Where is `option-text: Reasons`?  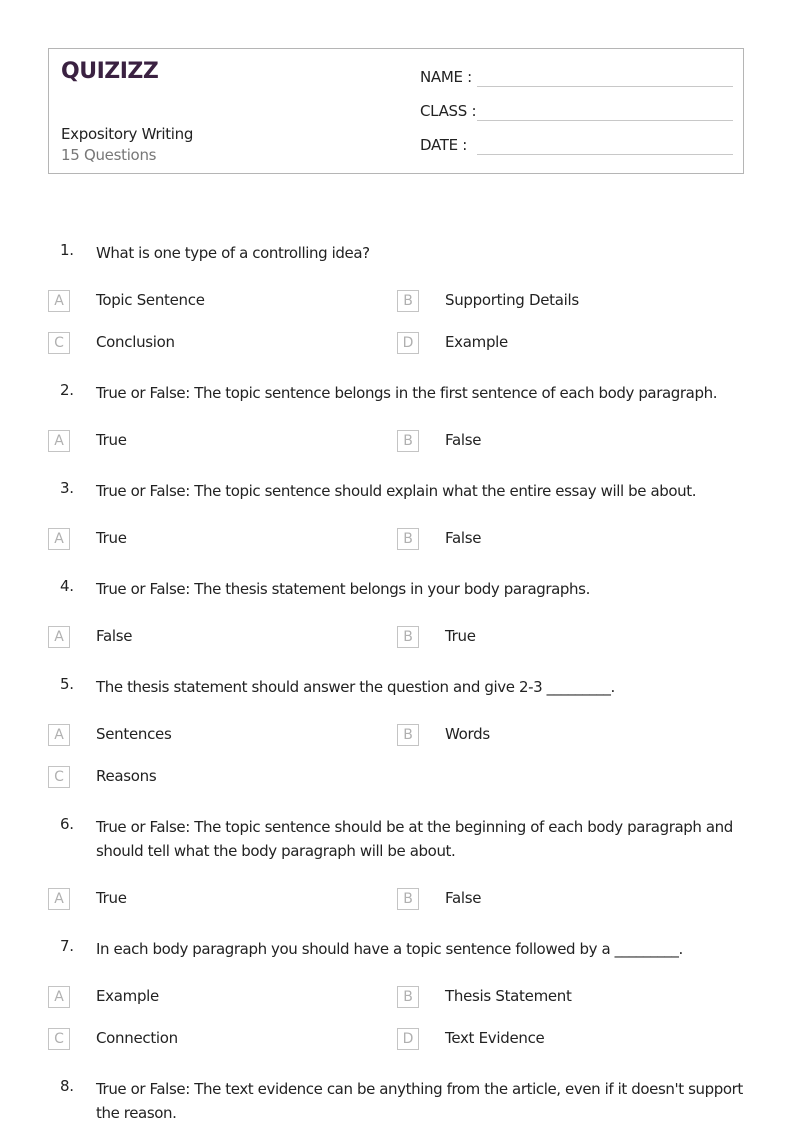 option-text: Reasons is located at coordinates (126, 776).